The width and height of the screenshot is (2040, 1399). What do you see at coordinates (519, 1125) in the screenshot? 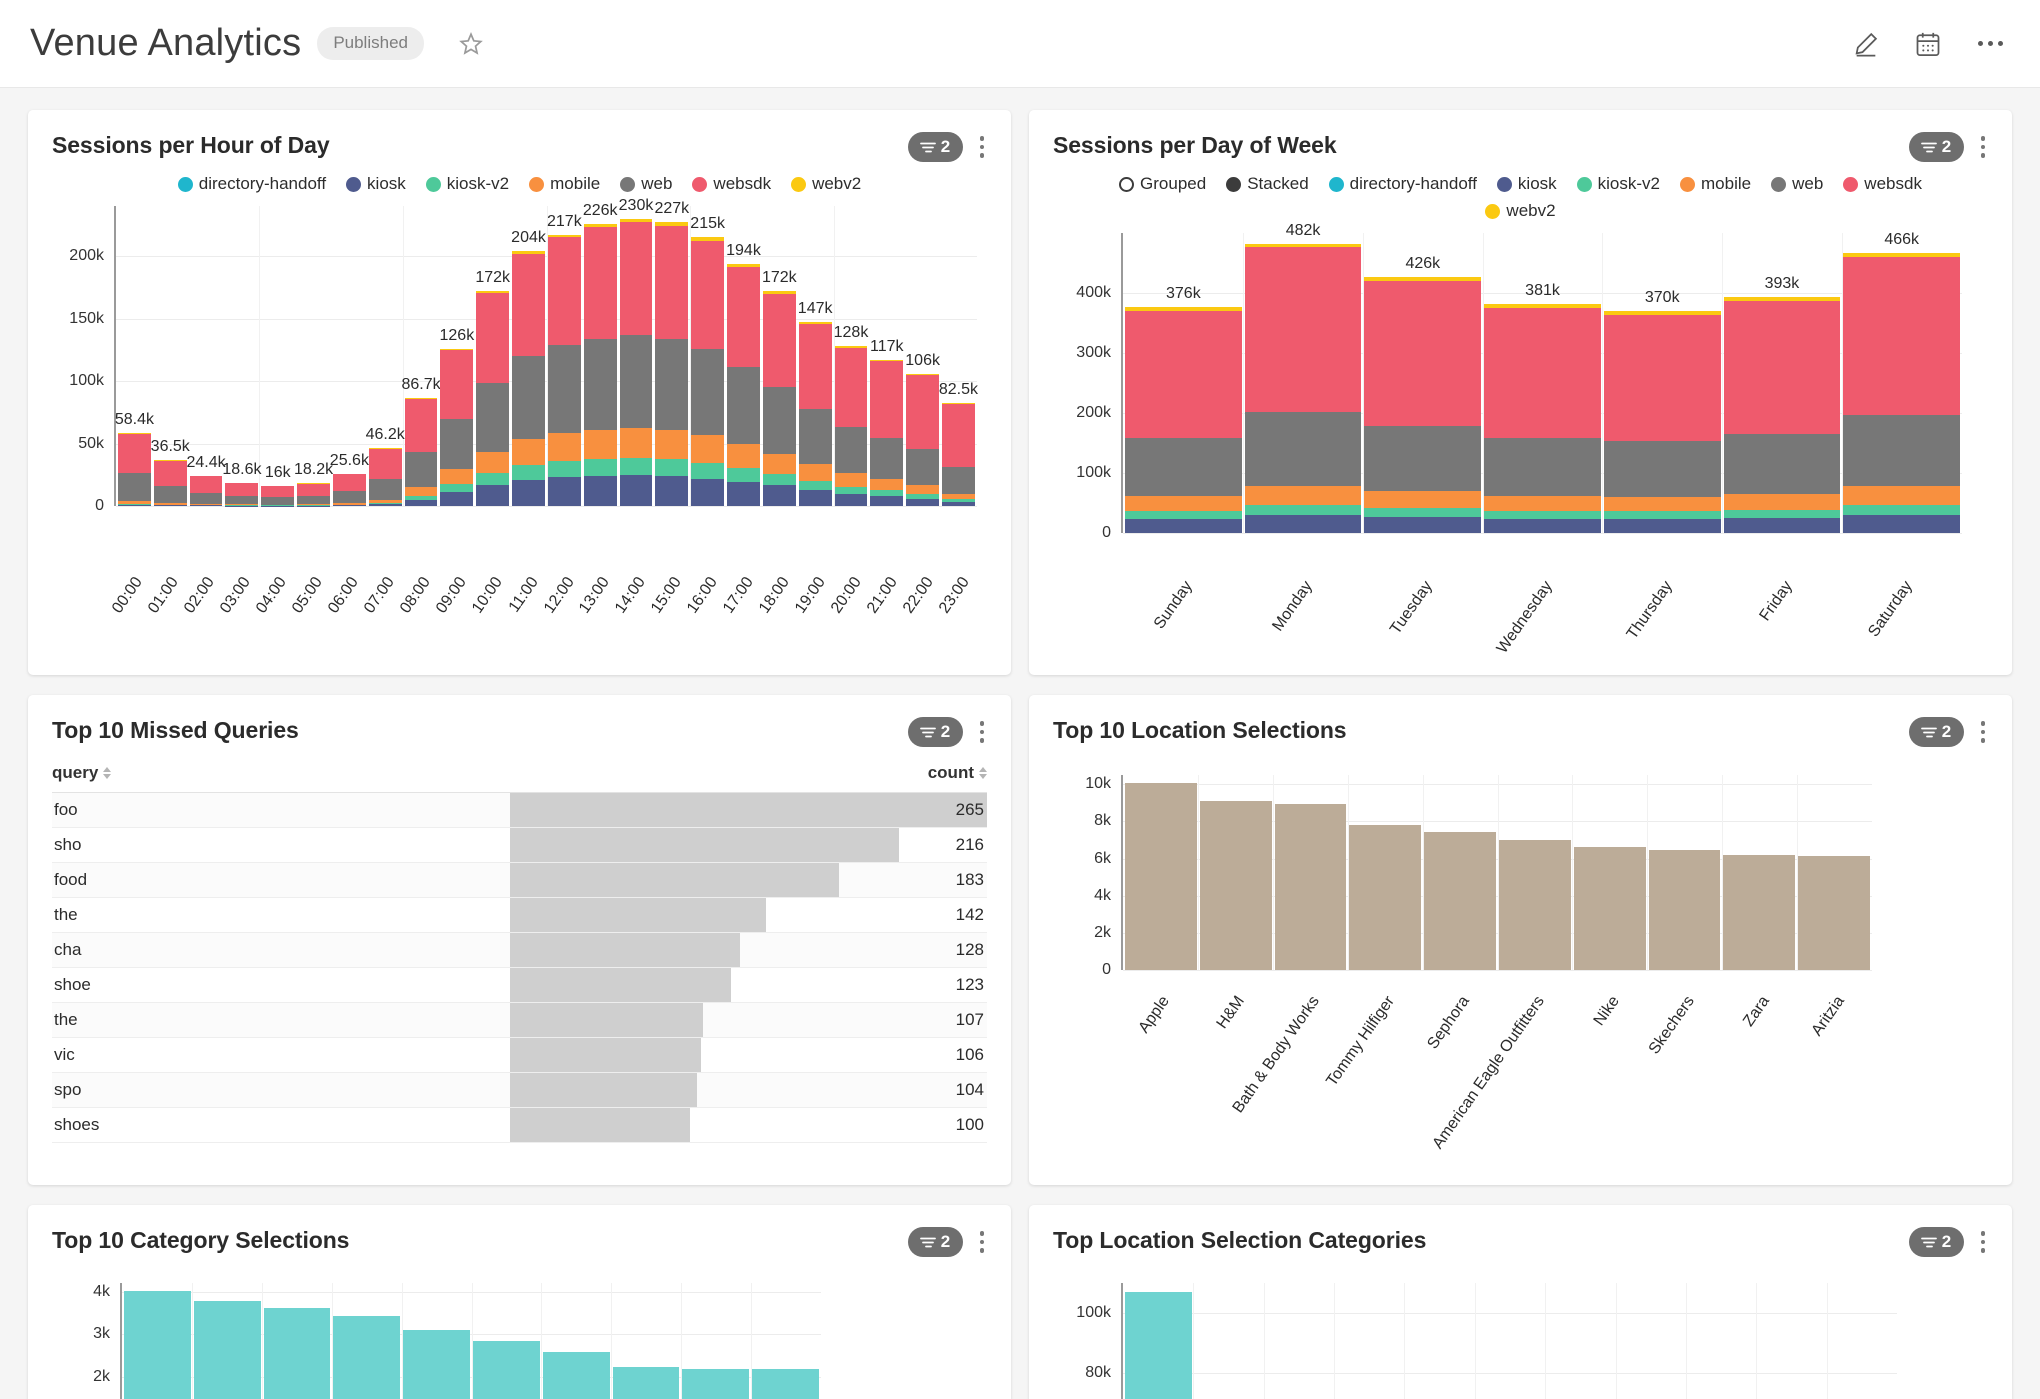
I see `table-row: shoes 100` at bounding box center [519, 1125].